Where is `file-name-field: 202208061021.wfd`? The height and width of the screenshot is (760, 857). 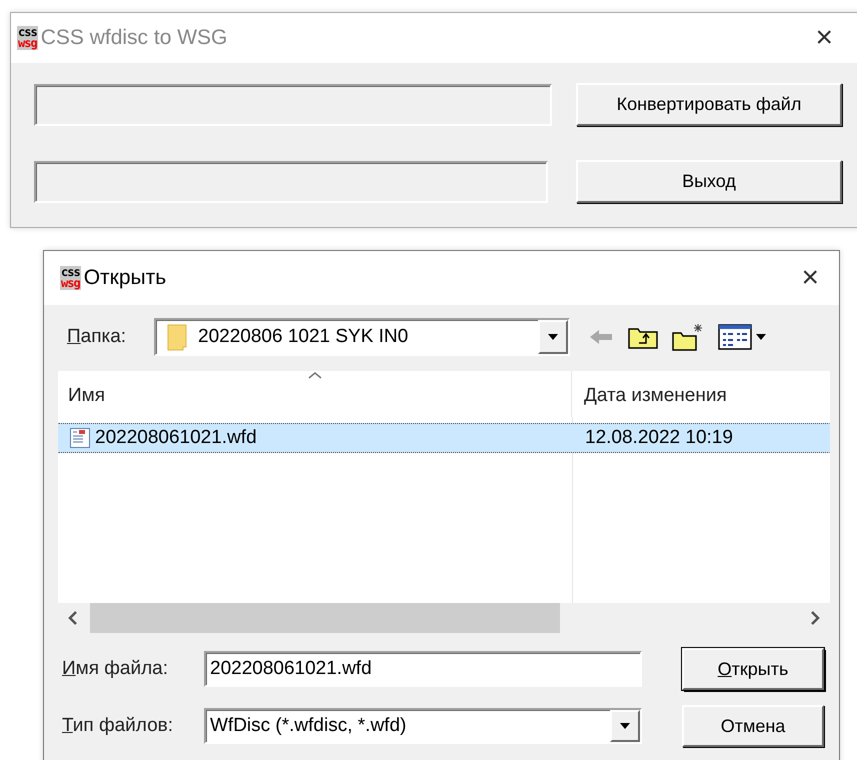
file-name-field: 202208061021.wfd is located at coordinates (423, 669).